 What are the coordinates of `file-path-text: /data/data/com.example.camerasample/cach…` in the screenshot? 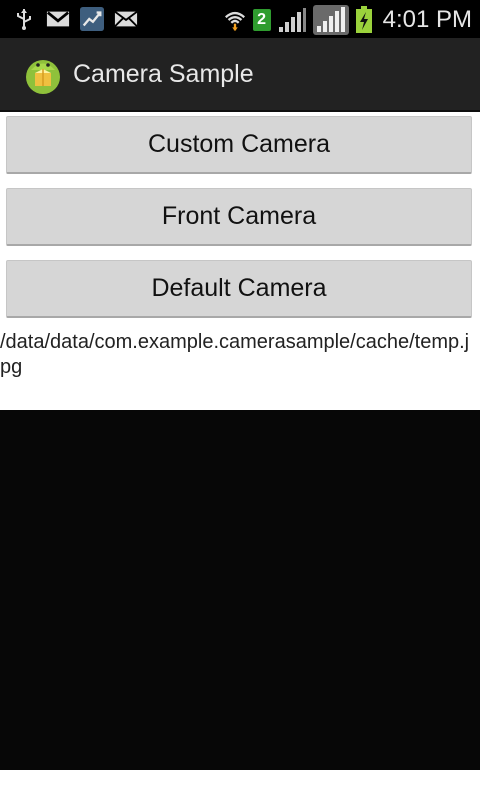 It's located at (235, 354).